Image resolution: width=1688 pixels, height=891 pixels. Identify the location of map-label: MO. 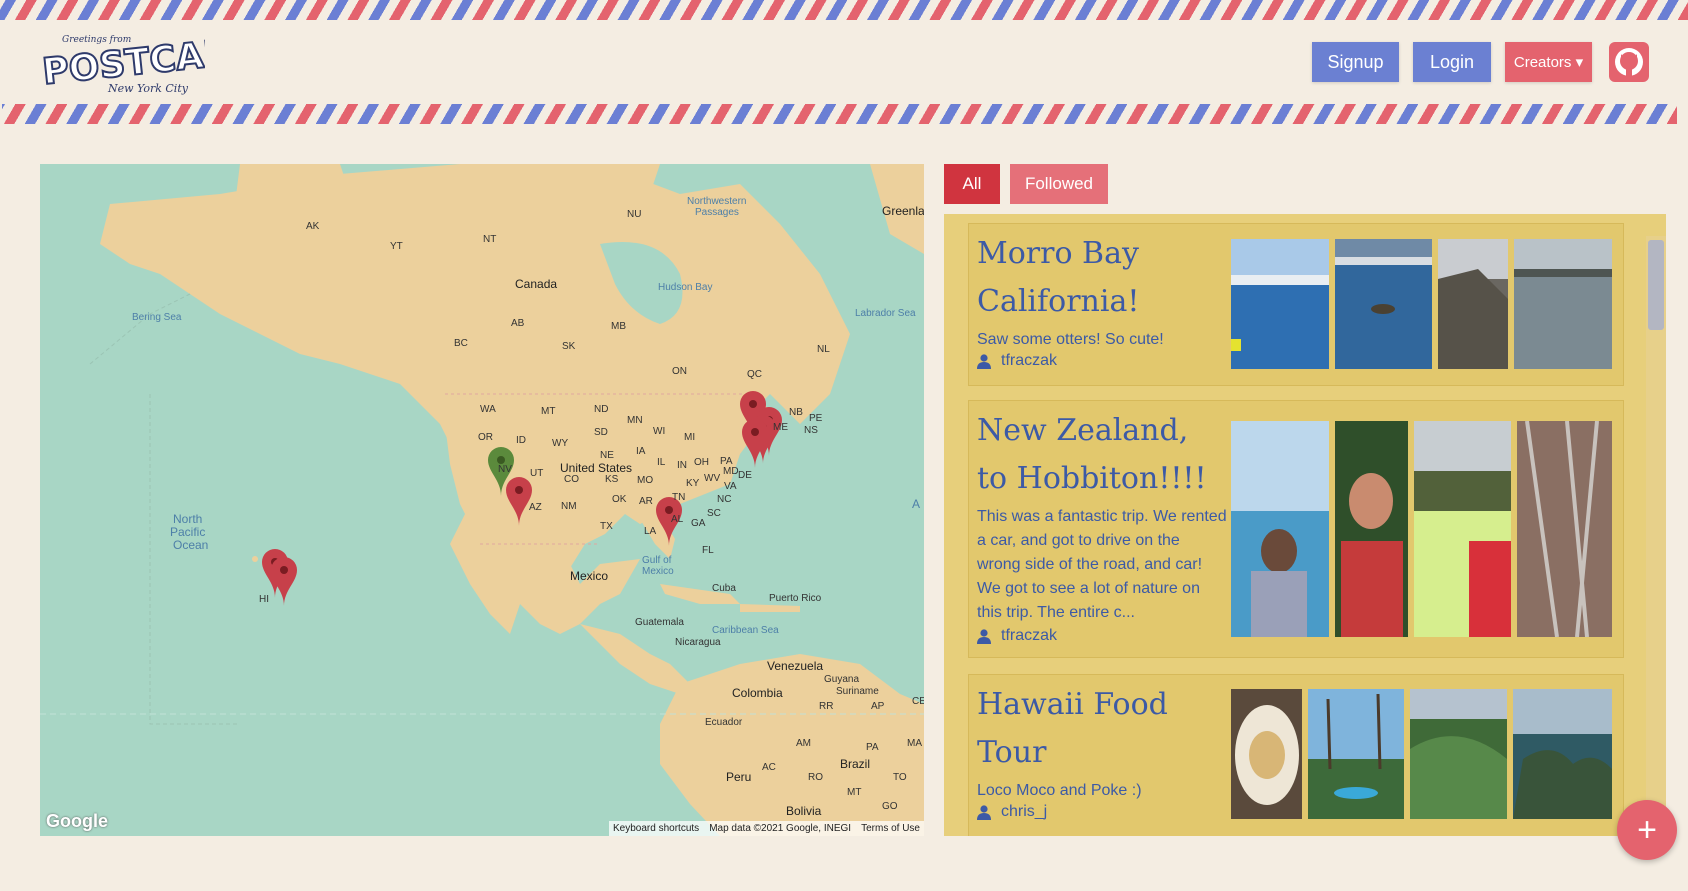
(645, 480).